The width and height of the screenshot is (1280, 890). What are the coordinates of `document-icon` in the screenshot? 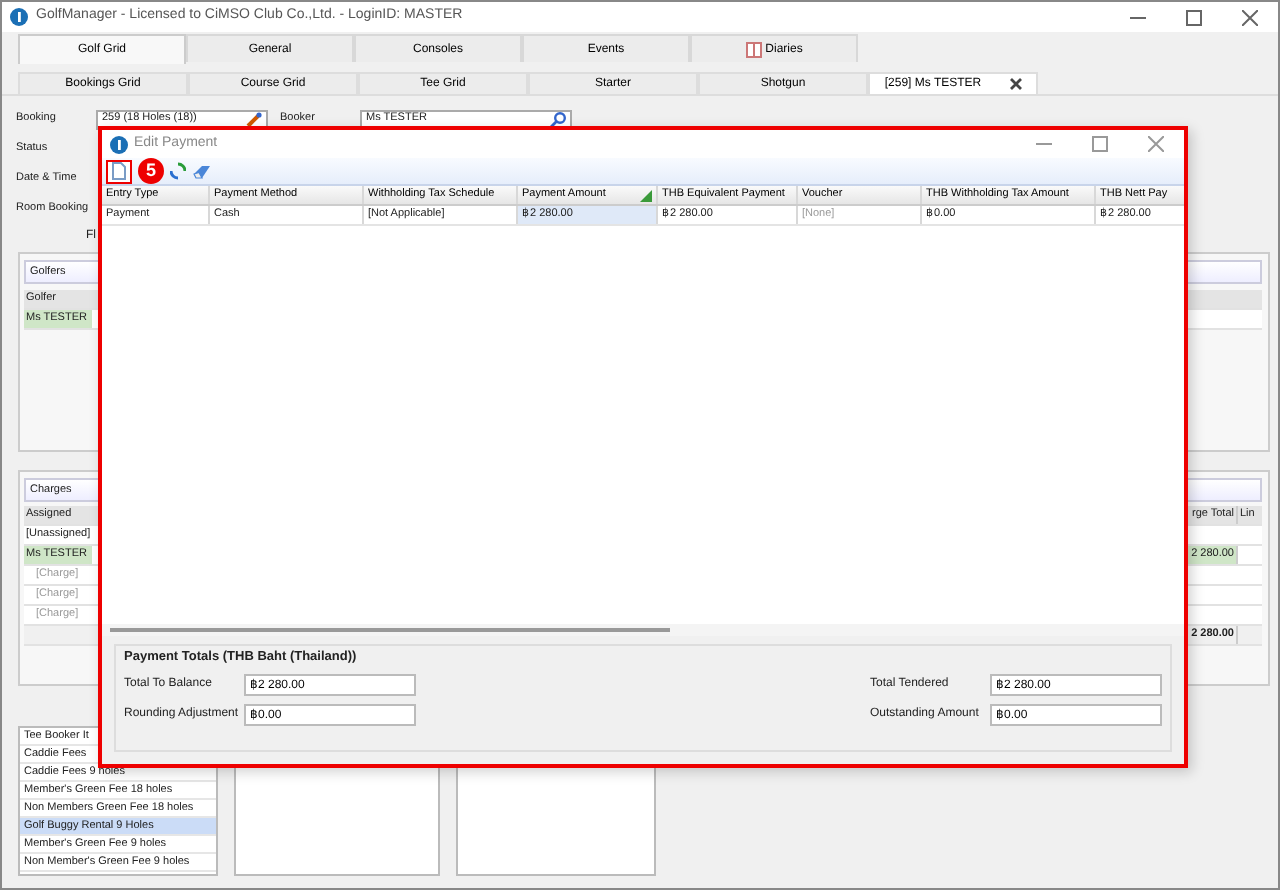 It's located at (119, 171).